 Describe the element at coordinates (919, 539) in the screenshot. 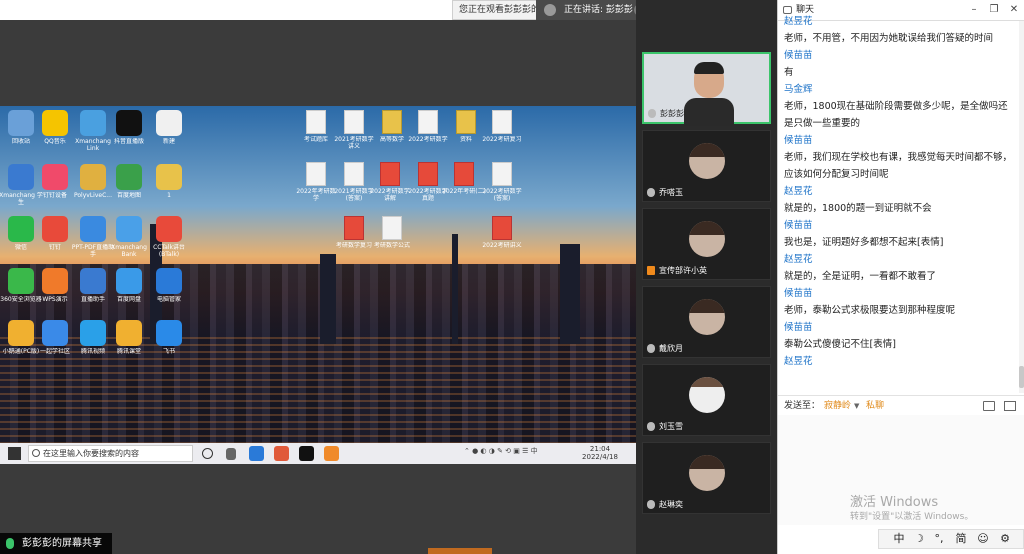

I see `moon-icon: ☽` at that location.